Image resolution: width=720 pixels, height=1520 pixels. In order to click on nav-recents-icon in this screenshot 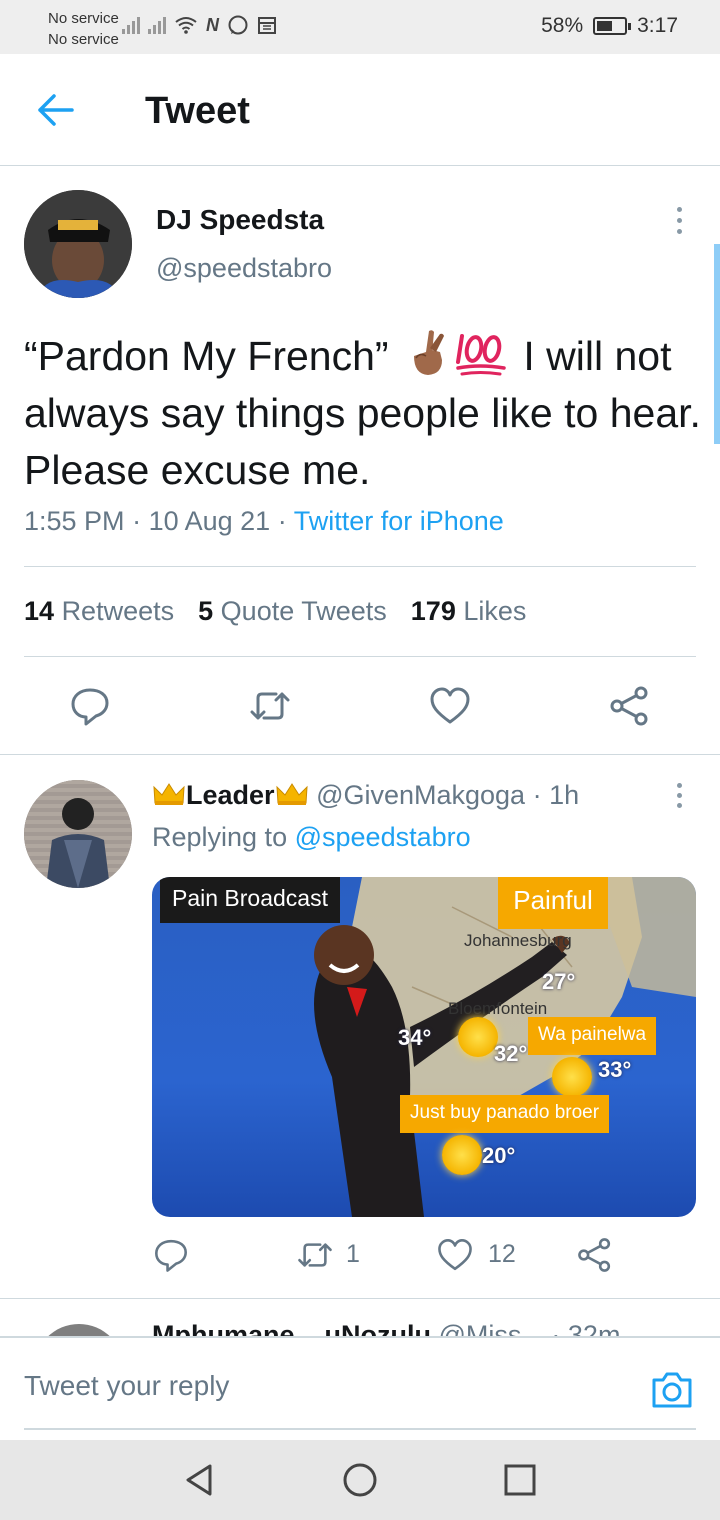, I will do `click(520, 1480)`.